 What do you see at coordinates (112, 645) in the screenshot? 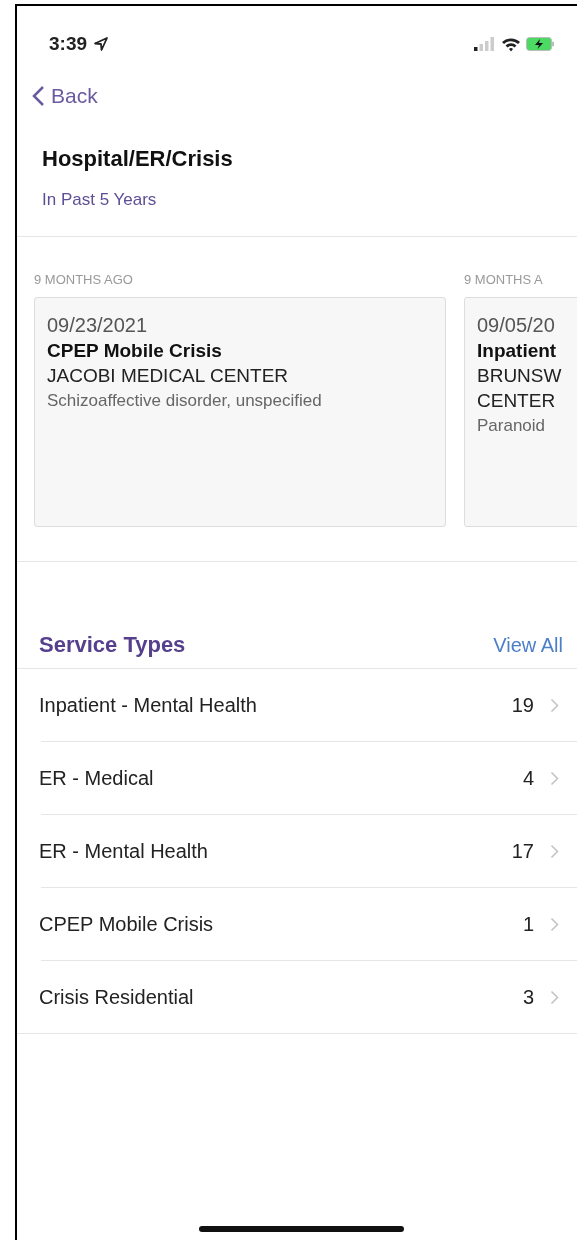
I see `section-title: Service Types` at bounding box center [112, 645].